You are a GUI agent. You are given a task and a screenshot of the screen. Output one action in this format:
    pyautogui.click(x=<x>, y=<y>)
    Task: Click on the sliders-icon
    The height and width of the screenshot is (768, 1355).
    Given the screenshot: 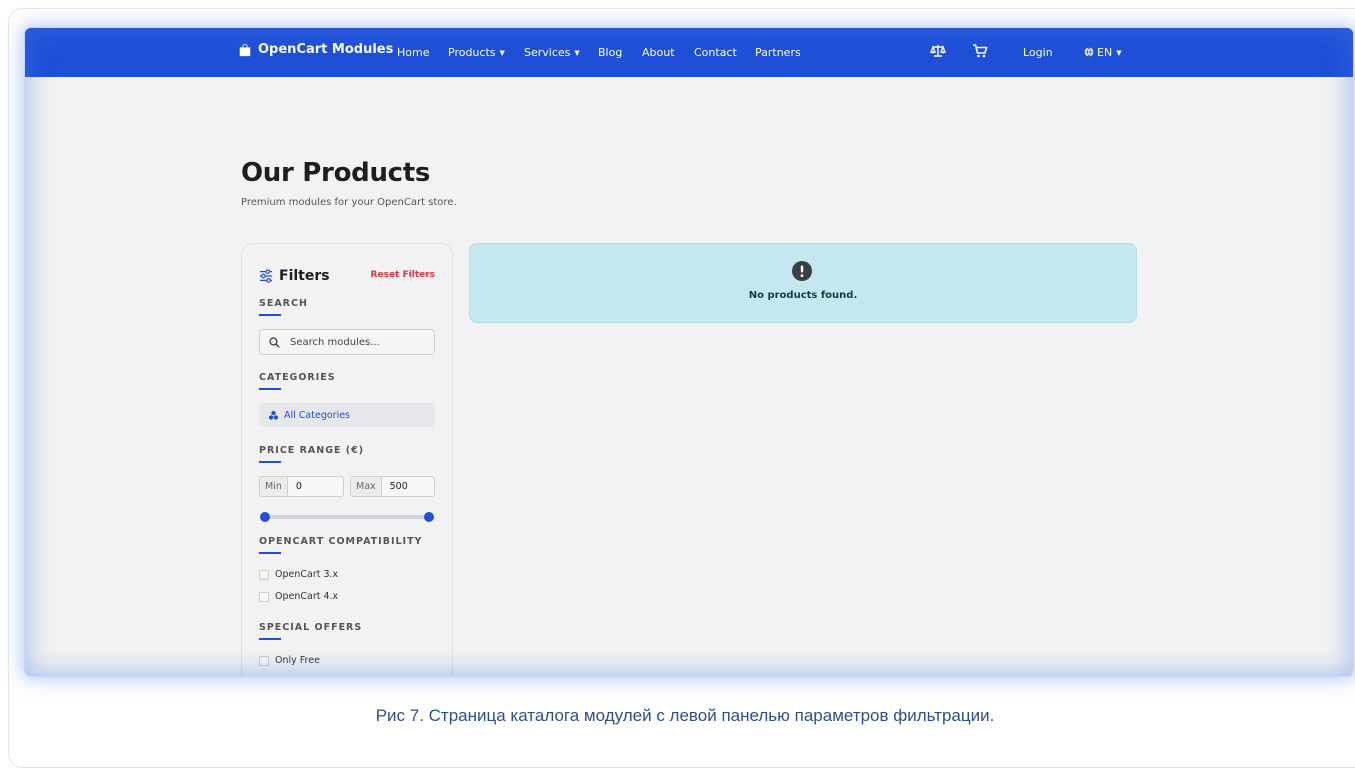 What is the action you would take?
    pyautogui.click(x=266, y=276)
    